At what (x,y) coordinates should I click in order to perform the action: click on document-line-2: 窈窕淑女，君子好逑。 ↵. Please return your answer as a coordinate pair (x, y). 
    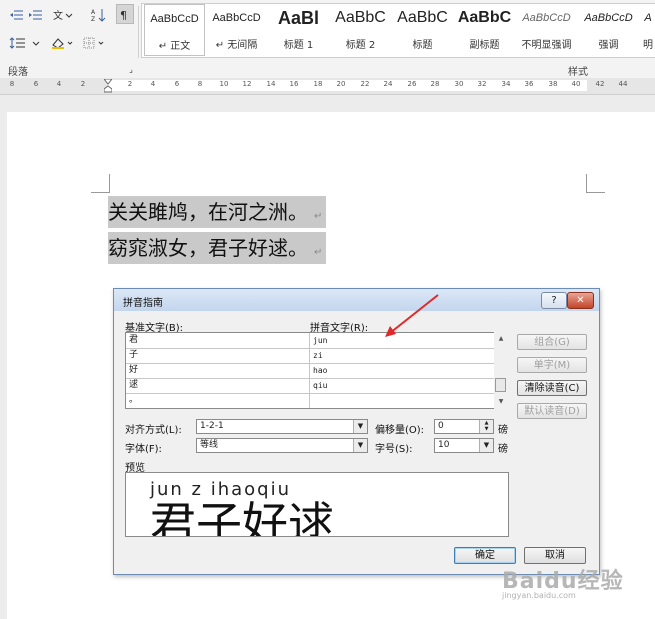
    Looking at the image, I should click on (217, 248).